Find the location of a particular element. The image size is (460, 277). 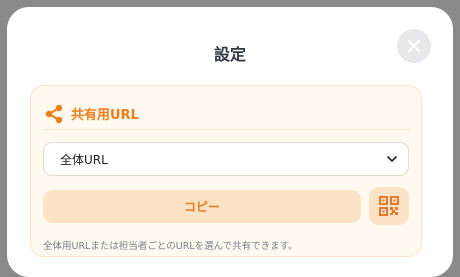

url-select-value: 全体URL is located at coordinates (84, 159).